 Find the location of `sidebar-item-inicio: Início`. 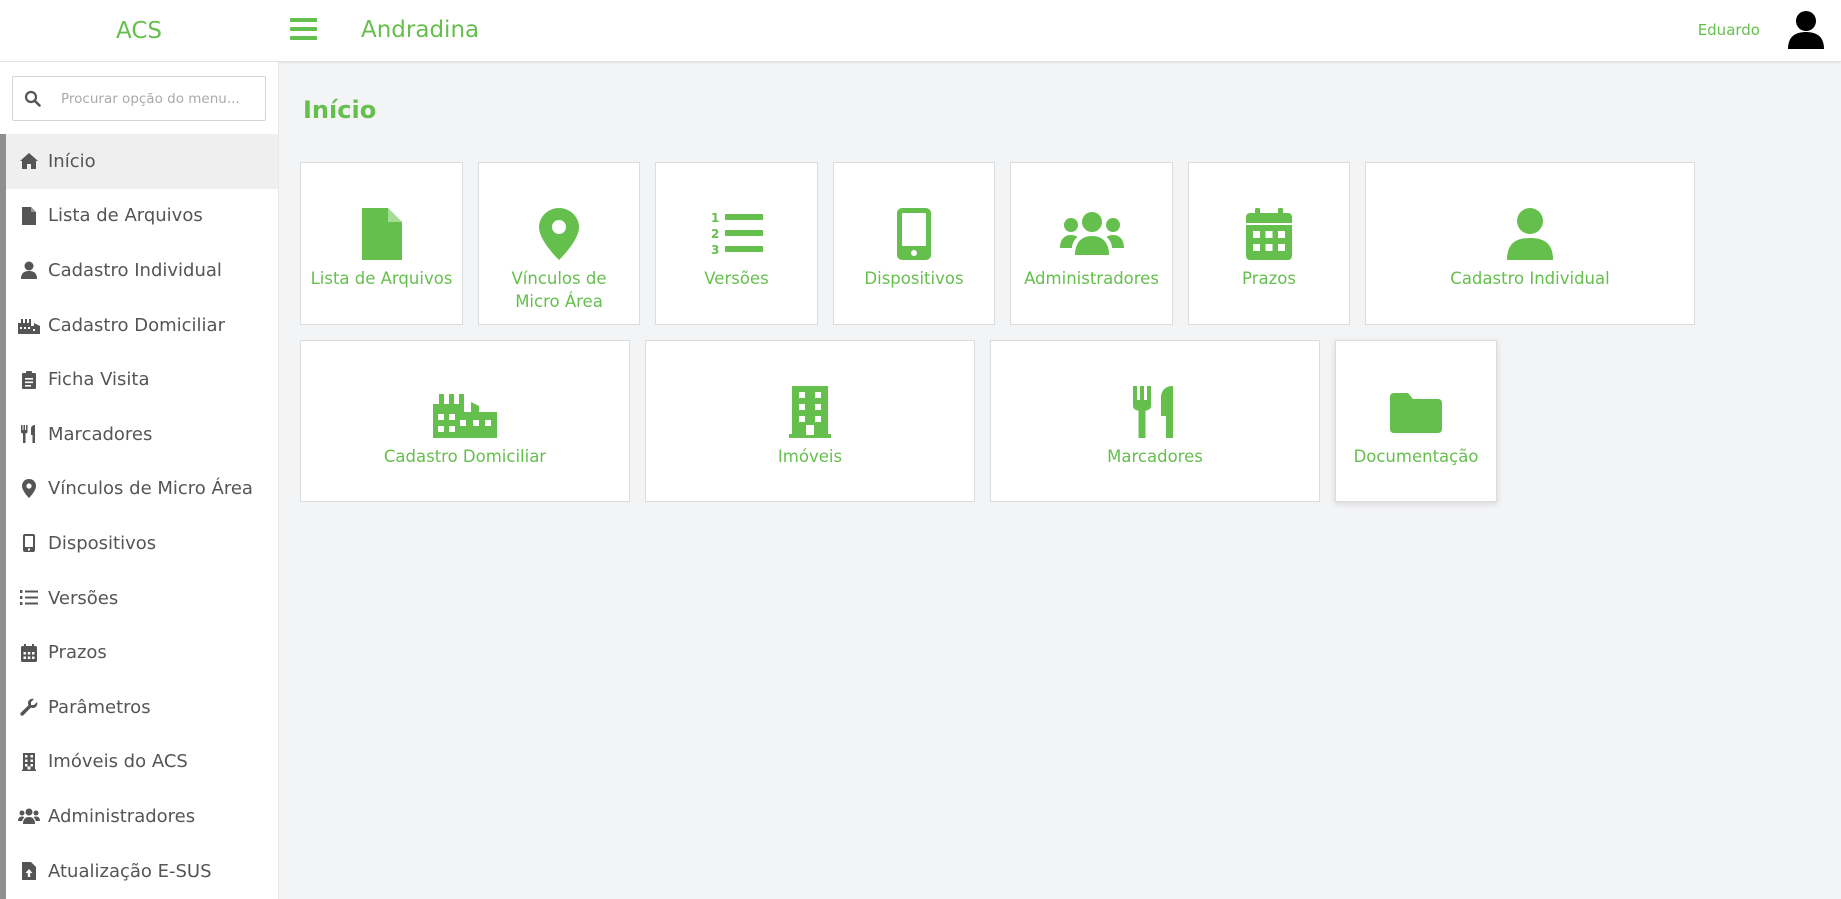

sidebar-item-inicio: Início is located at coordinates (142, 161).